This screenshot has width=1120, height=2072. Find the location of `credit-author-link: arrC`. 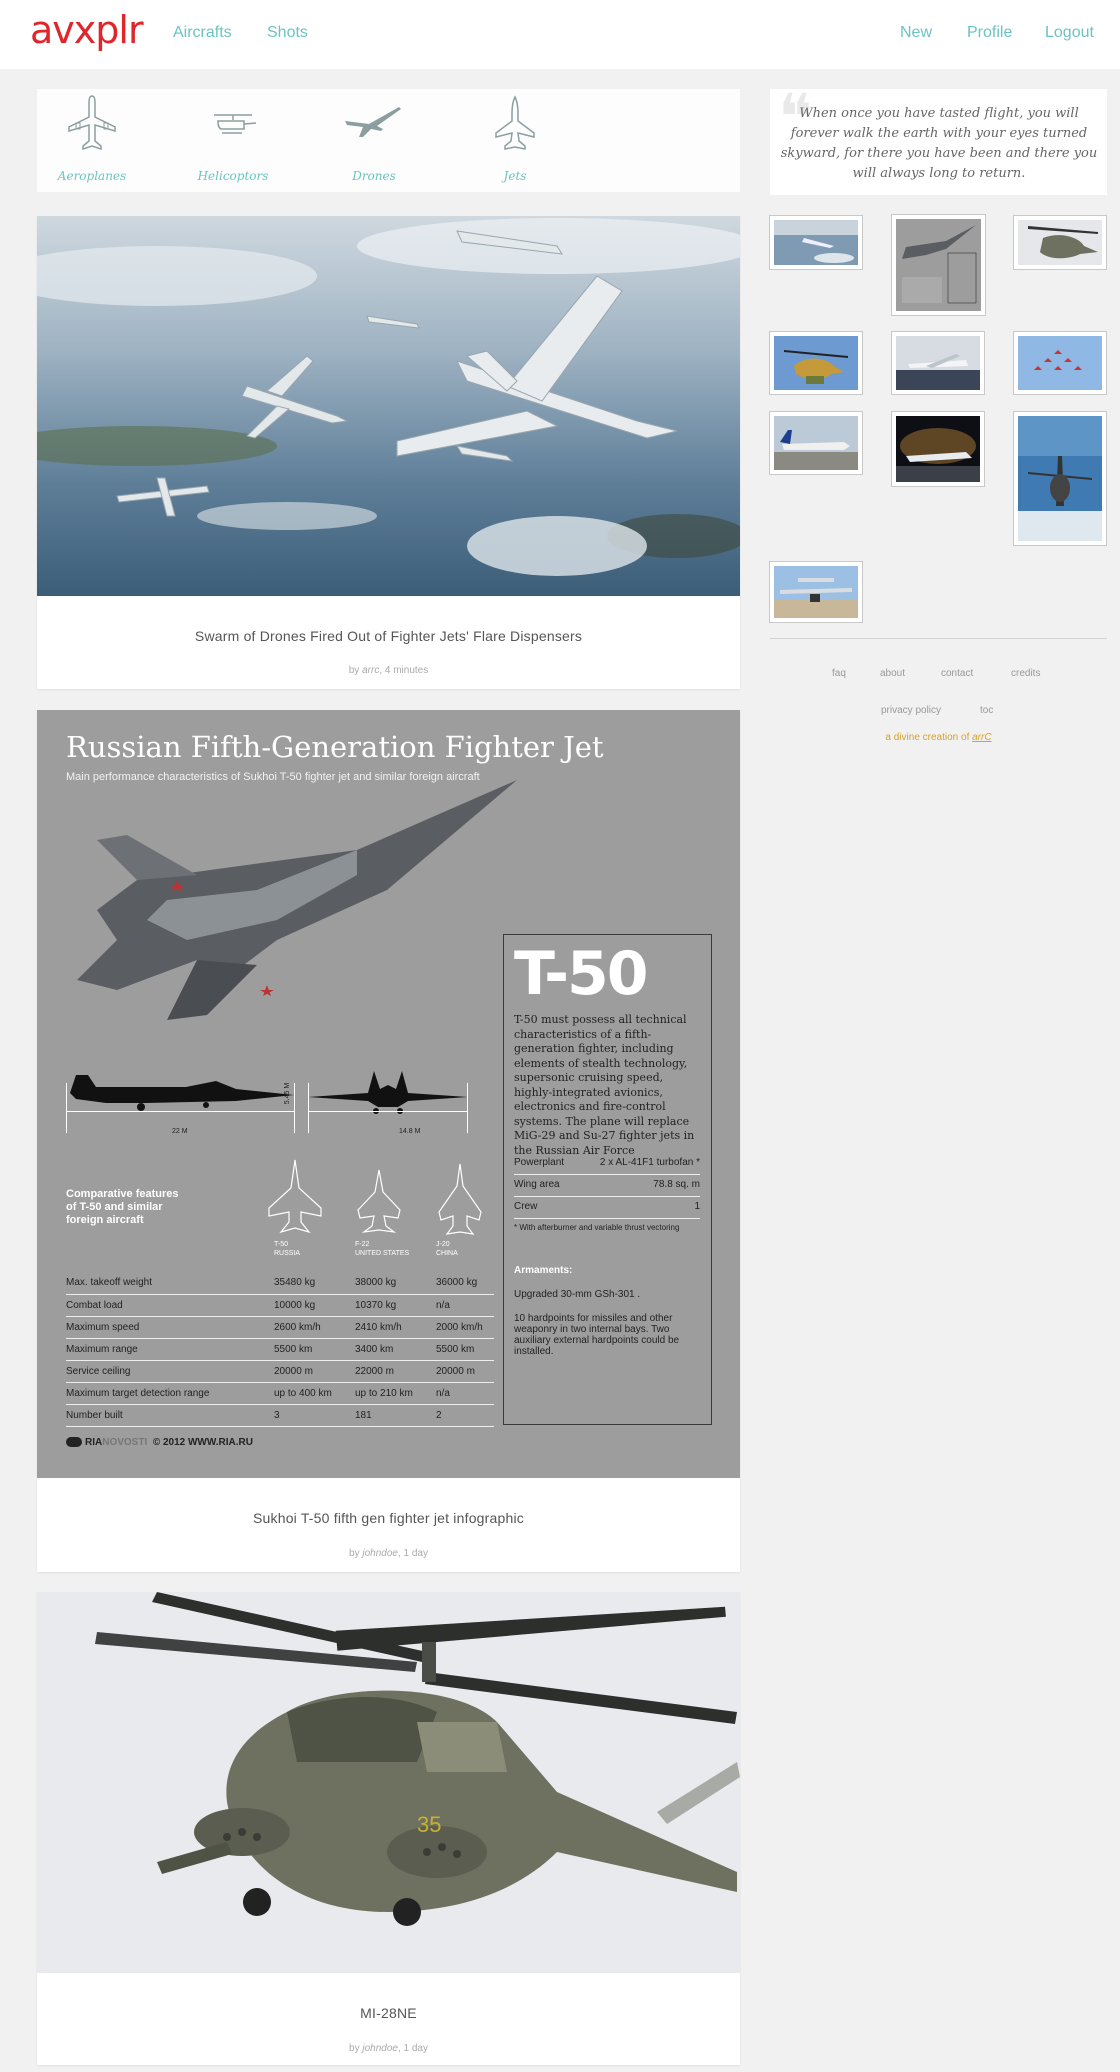

credit-author-link: arrC is located at coordinates (981, 737).